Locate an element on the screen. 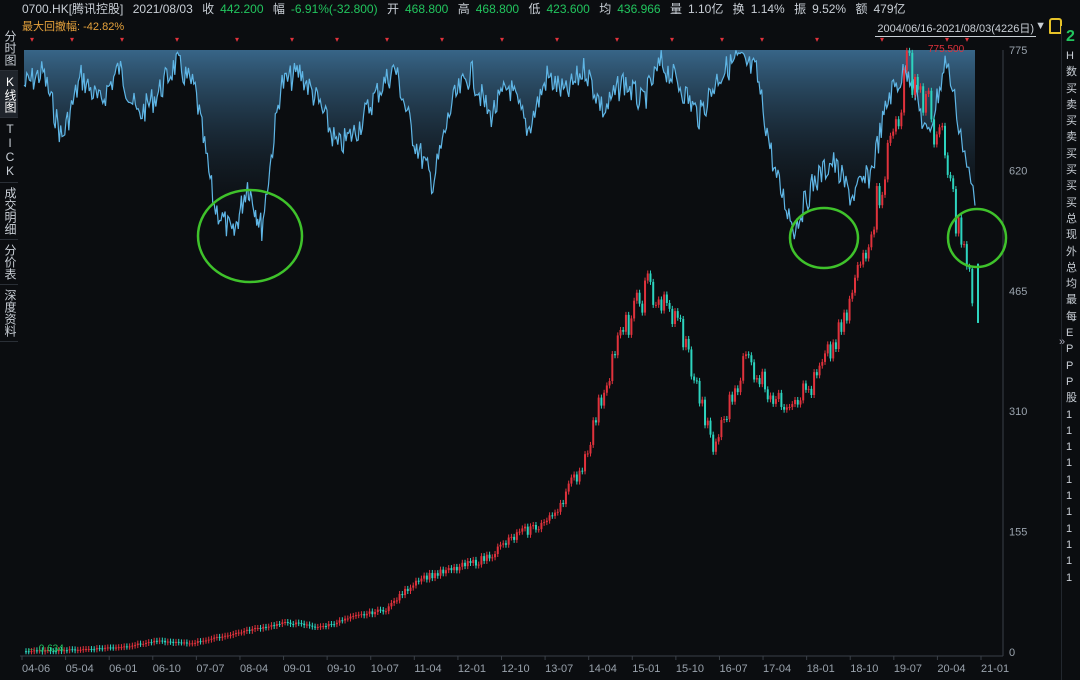 The width and height of the screenshot is (1080, 680). x-tick-label: 09-01 is located at coordinates (298, 669).